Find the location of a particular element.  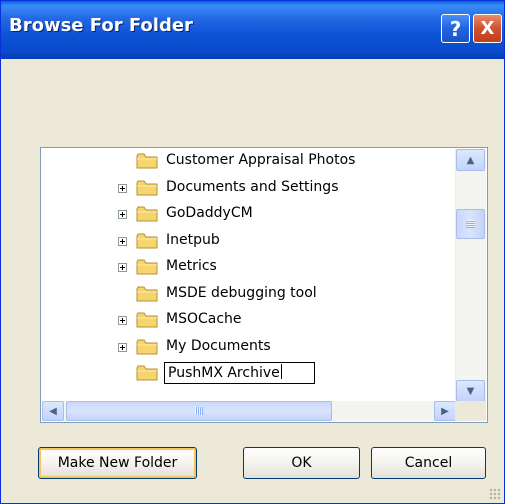

make-new-folder-label: Make New Folder is located at coordinates (117, 463).